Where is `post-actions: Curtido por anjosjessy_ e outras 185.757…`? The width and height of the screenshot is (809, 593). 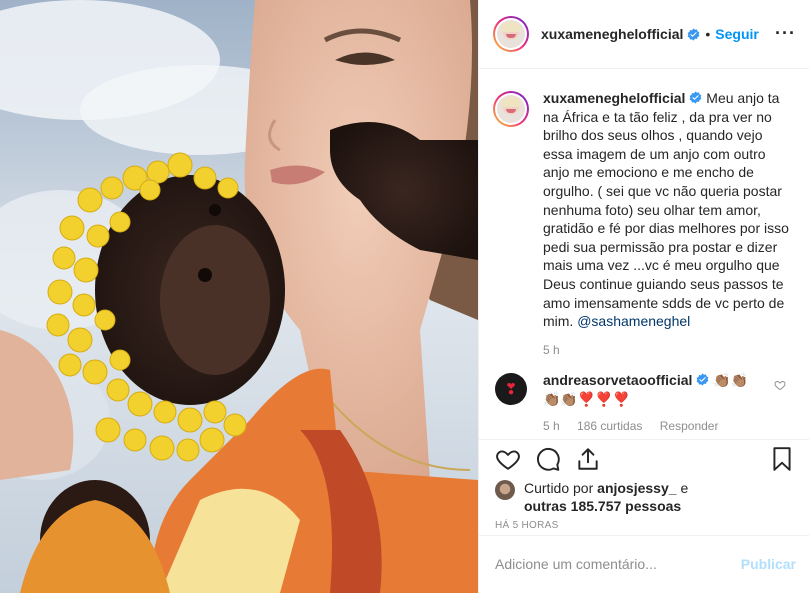 post-actions: Curtido por anjosjessy_ e outras 185.757… is located at coordinates (644, 515).